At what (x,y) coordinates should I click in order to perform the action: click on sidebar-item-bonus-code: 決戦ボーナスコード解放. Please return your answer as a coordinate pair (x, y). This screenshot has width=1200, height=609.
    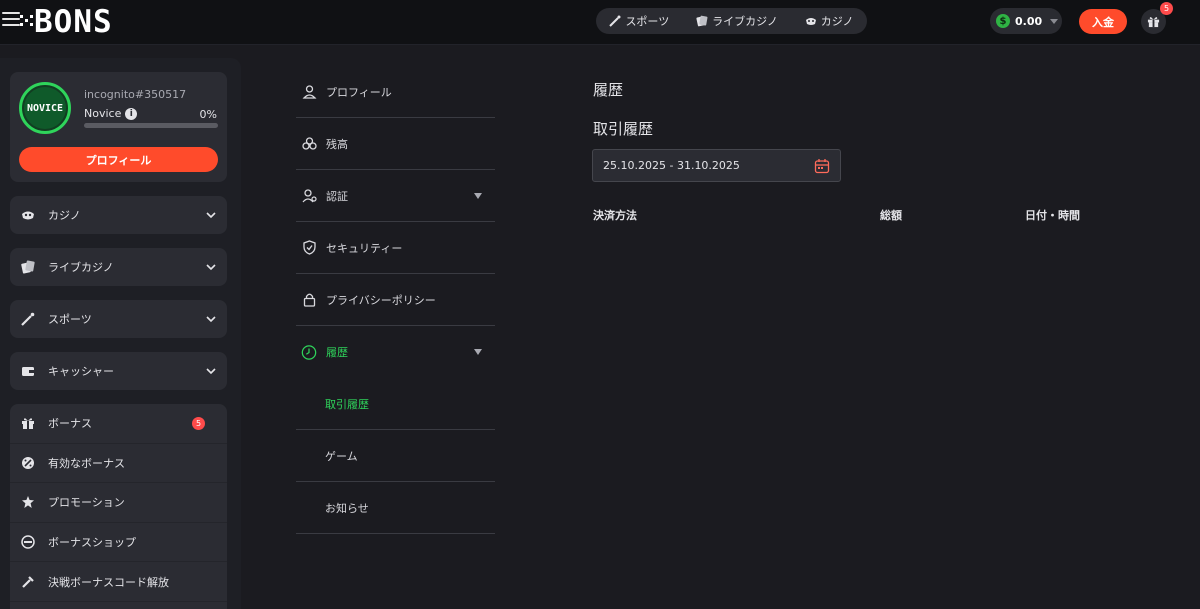
    Looking at the image, I should click on (118, 582).